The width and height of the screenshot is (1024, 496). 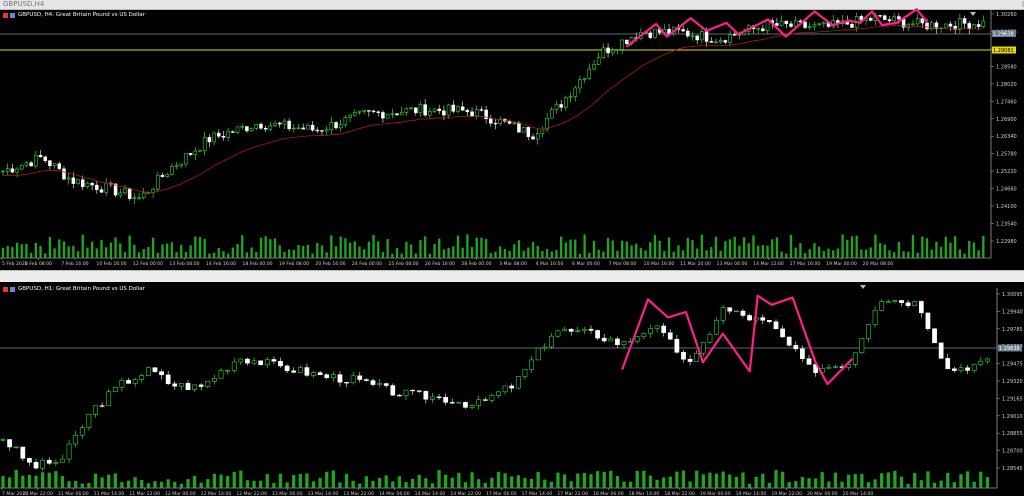 I want to click on chart-shift-marker-icon, so click(x=973, y=14).